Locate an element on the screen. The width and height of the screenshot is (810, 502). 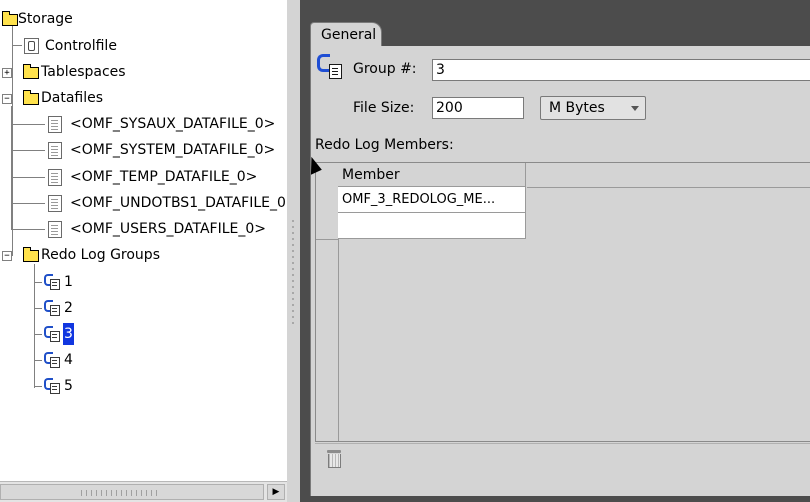
table-cell-member is located at coordinates (432, 226).